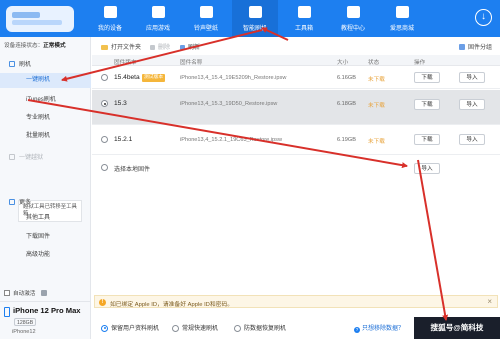 This screenshot has width=500, height=339. What do you see at coordinates (25, 65) in the screenshot?
I see `sidebar-group-label: 刷机` at bounding box center [25, 65].